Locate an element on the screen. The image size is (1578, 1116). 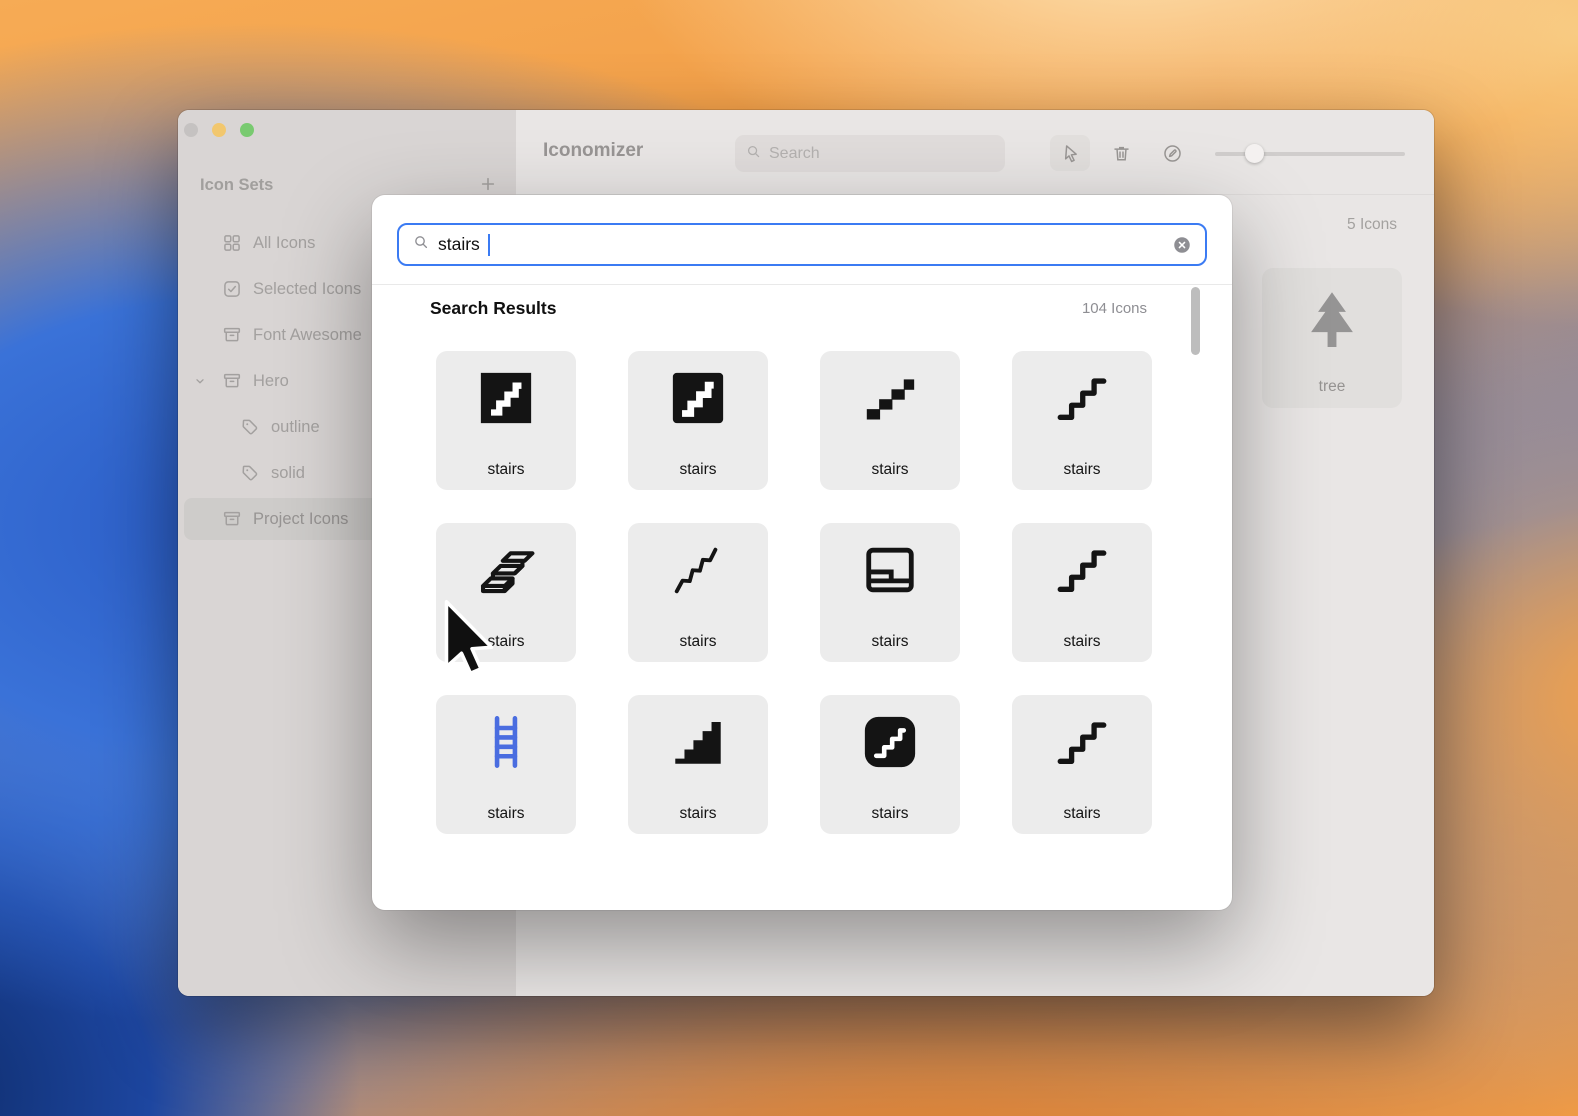
zoom-slider-thumb is located at coordinates (1255, 153).